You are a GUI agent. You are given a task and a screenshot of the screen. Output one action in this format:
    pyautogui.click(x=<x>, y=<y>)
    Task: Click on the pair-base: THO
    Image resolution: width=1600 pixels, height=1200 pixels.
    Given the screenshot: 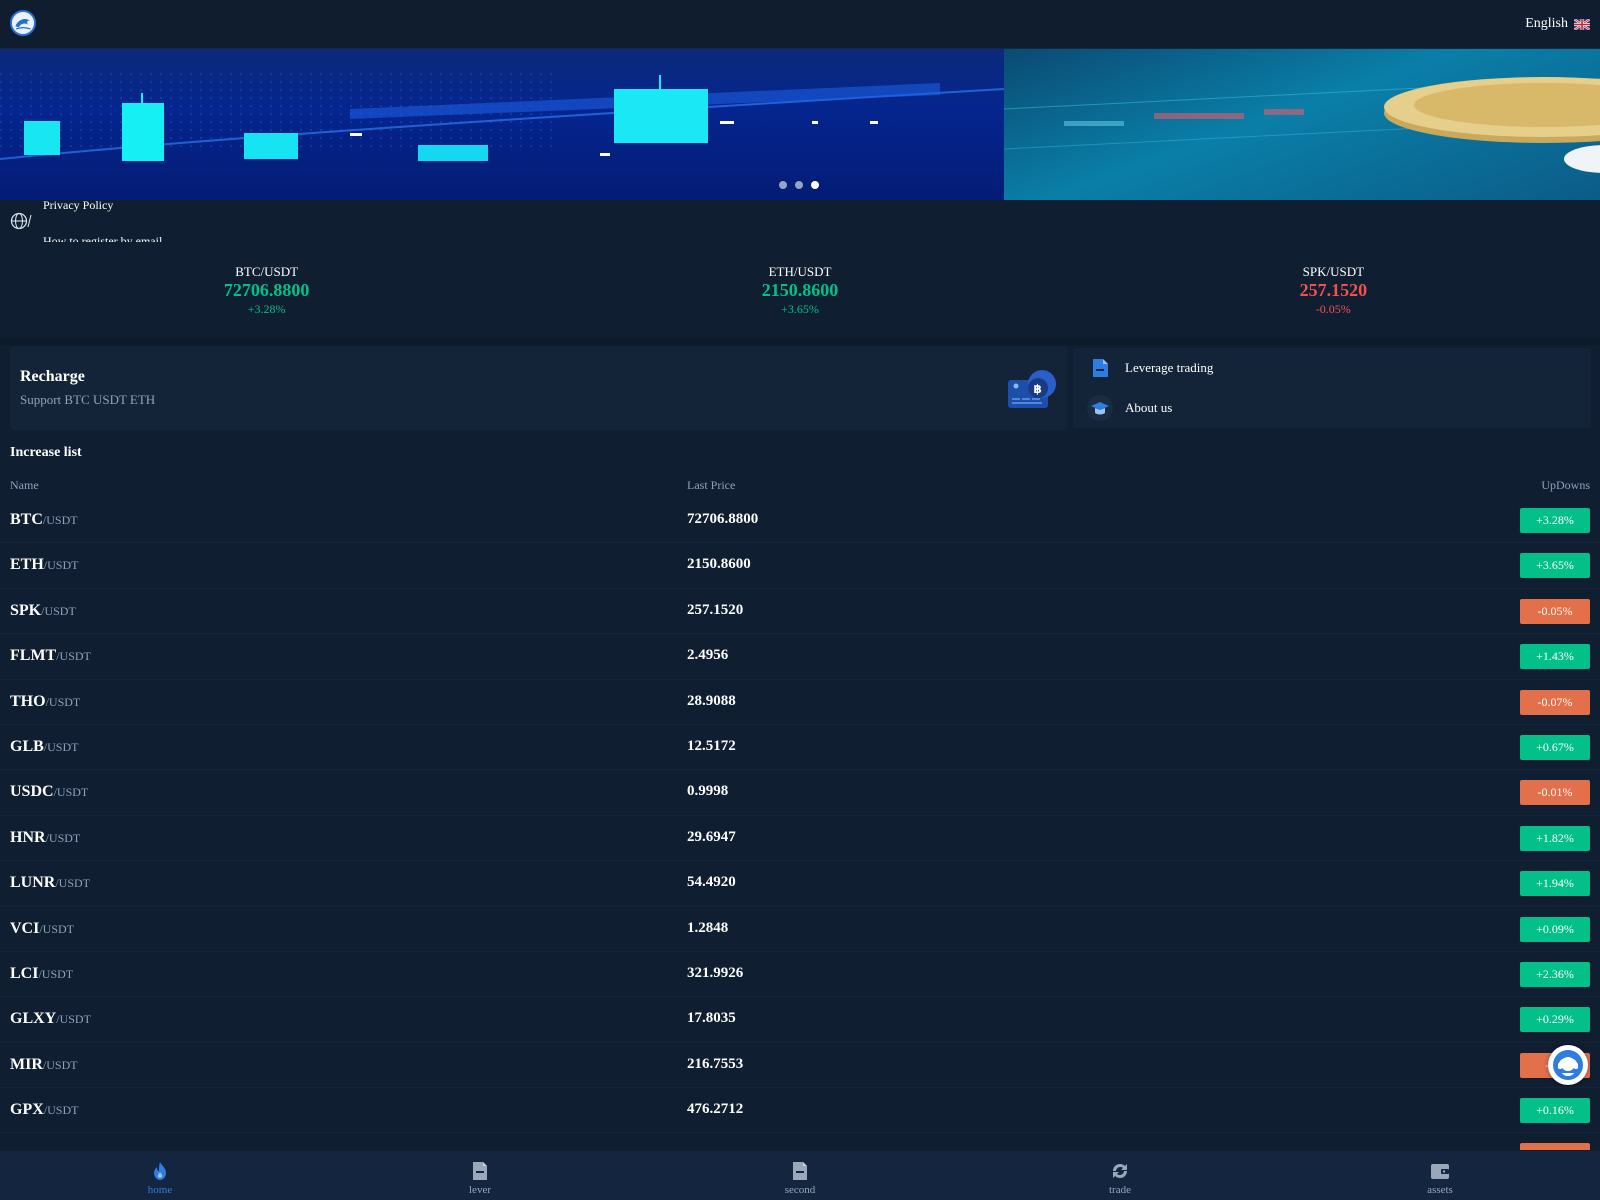 What is the action you would take?
    pyautogui.click(x=28, y=701)
    